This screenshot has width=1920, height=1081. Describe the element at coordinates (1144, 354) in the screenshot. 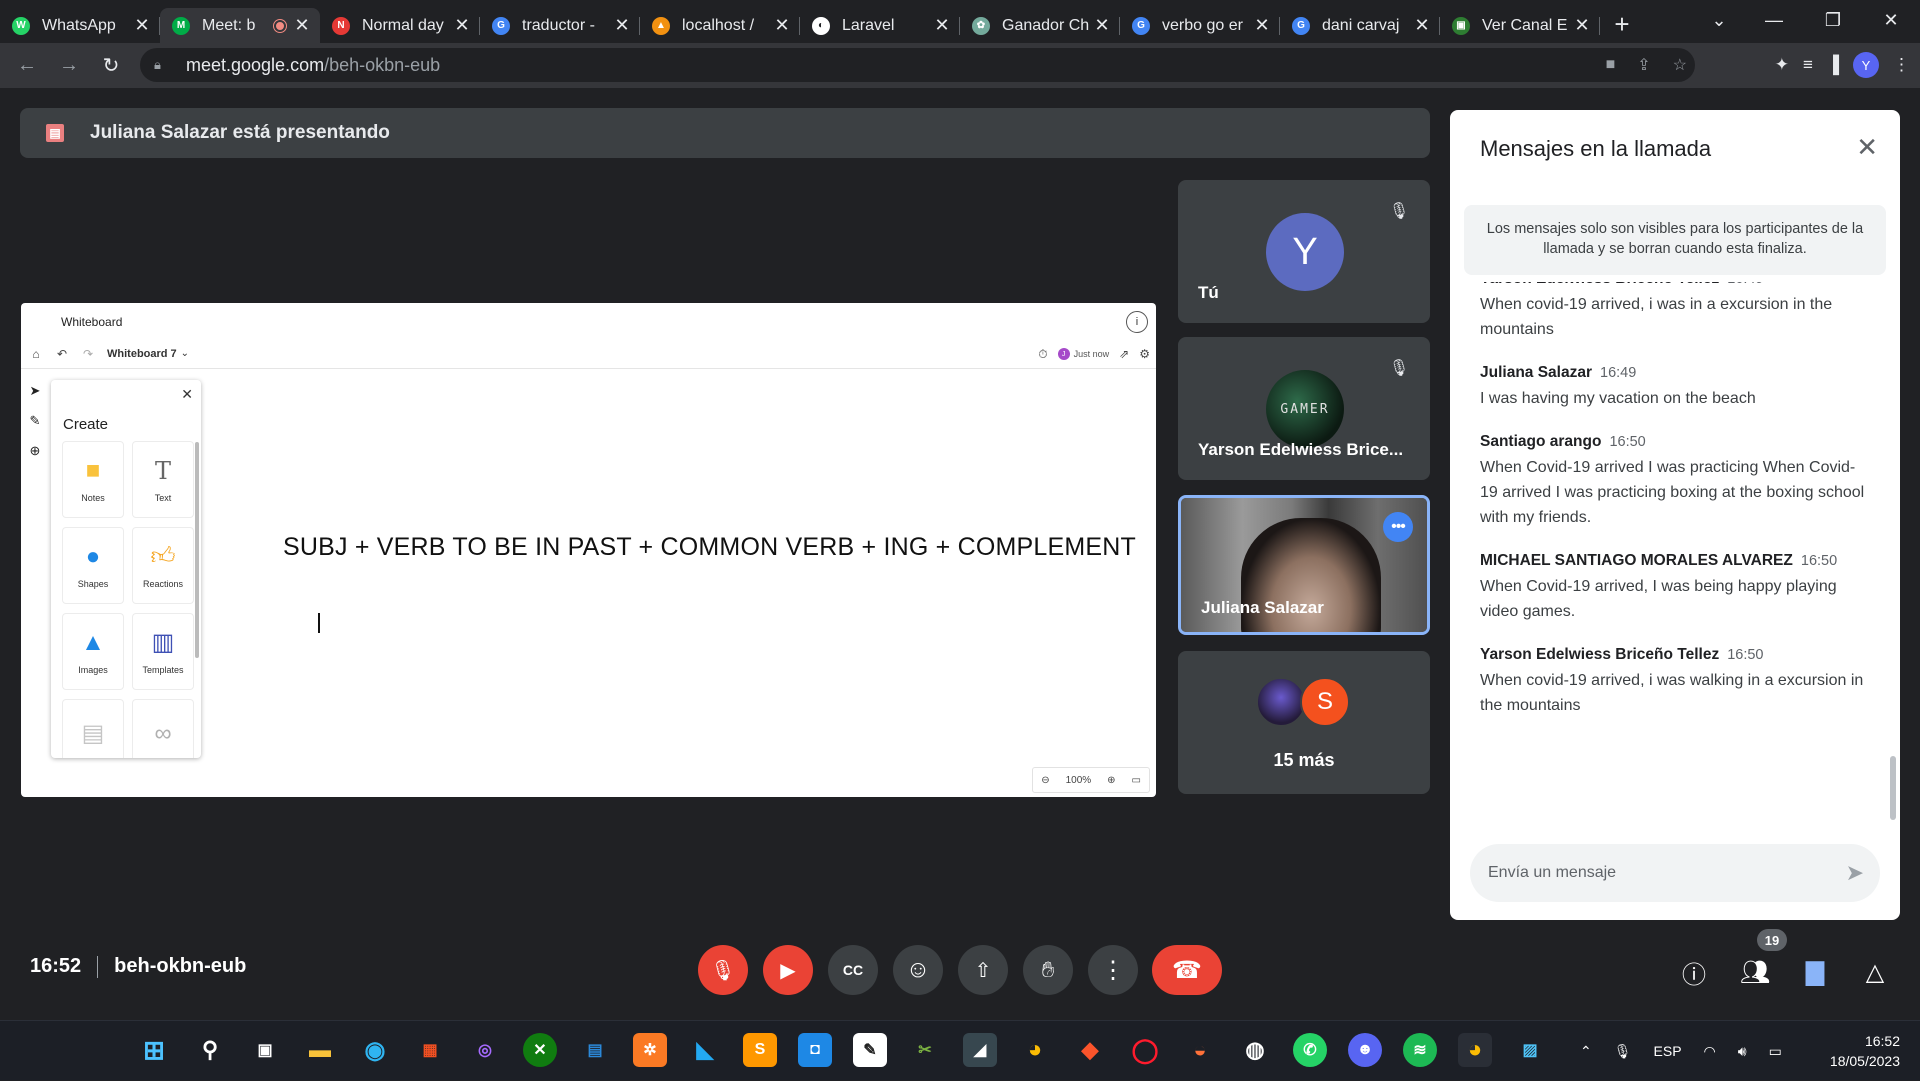

I see `settings-gear-icon: ⚙` at that location.